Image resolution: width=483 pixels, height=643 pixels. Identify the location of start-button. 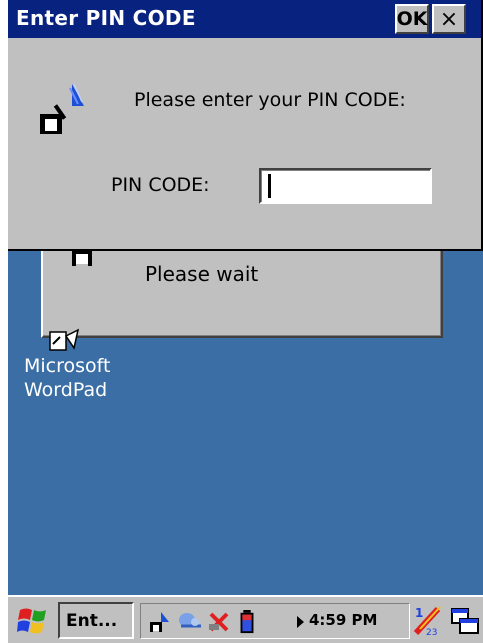
(33, 621).